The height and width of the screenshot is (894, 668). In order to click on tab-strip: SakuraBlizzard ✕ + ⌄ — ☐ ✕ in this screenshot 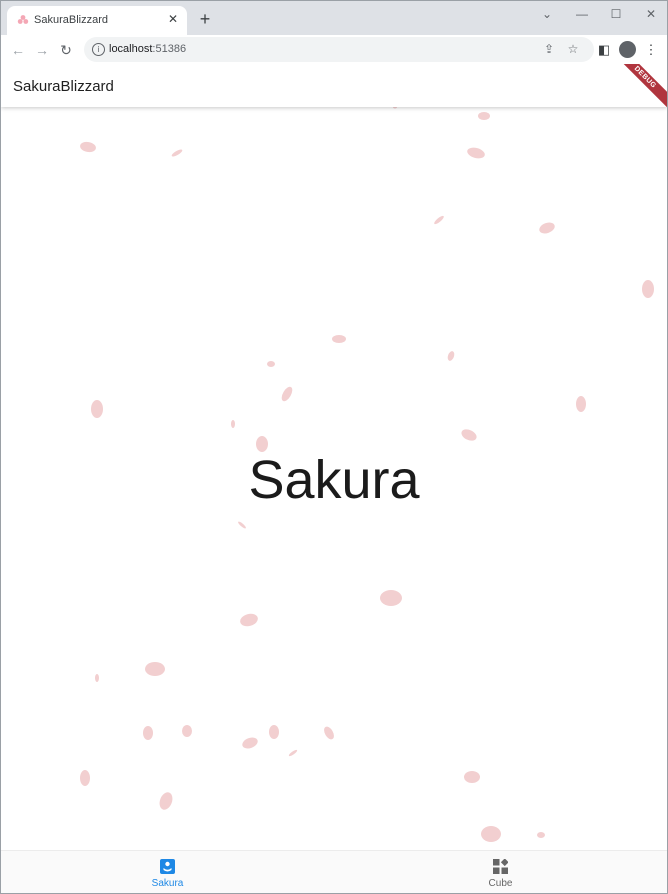, I will do `click(334, 18)`.